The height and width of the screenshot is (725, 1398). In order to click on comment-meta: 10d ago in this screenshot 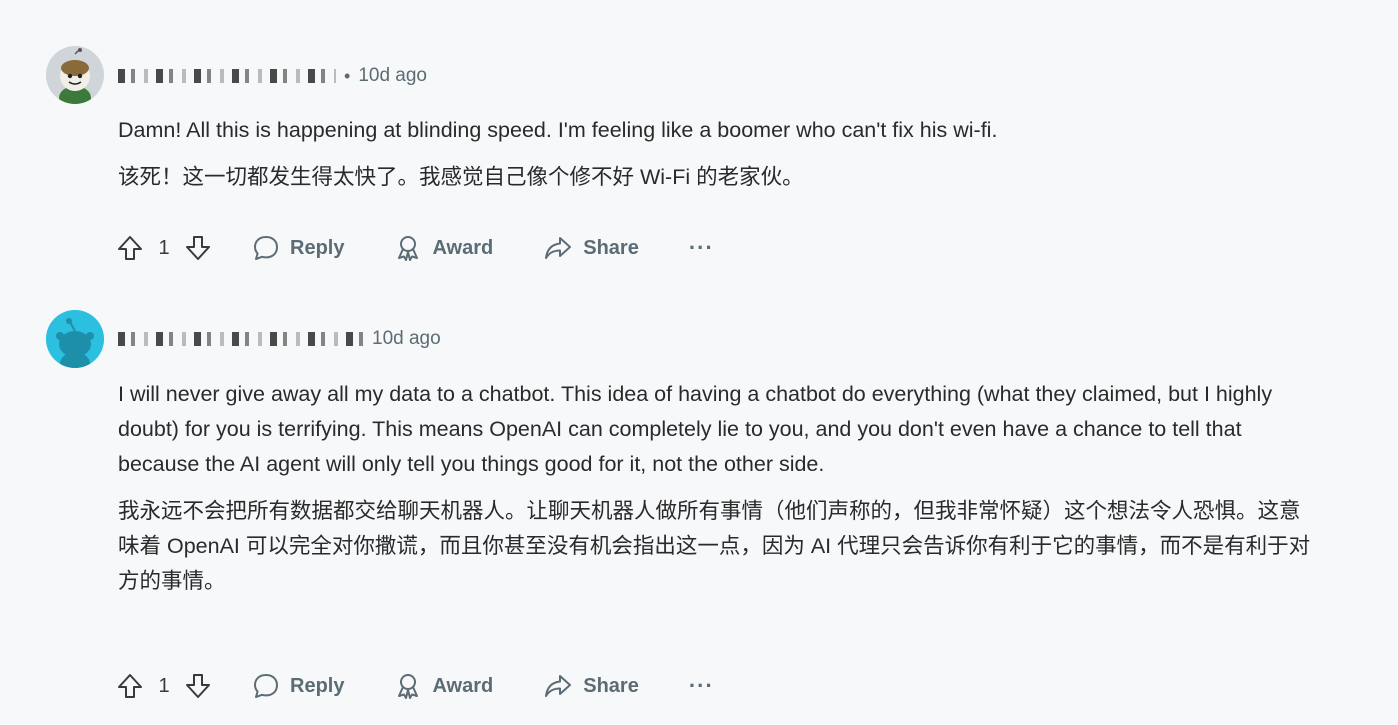, I will do `click(279, 339)`.